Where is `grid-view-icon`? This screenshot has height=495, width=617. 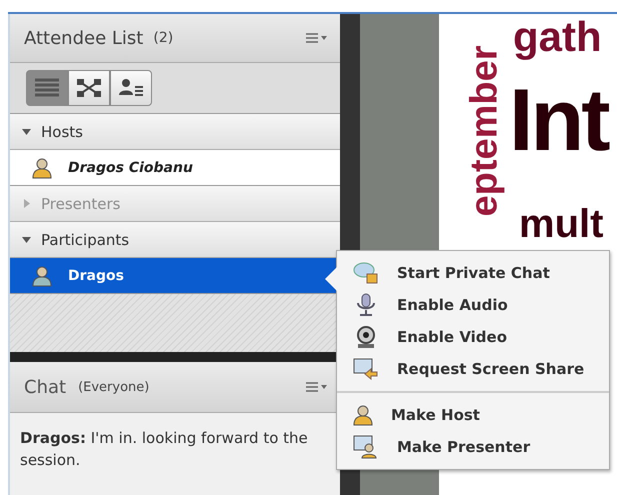
grid-view-icon is located at coordinates (89, 88).